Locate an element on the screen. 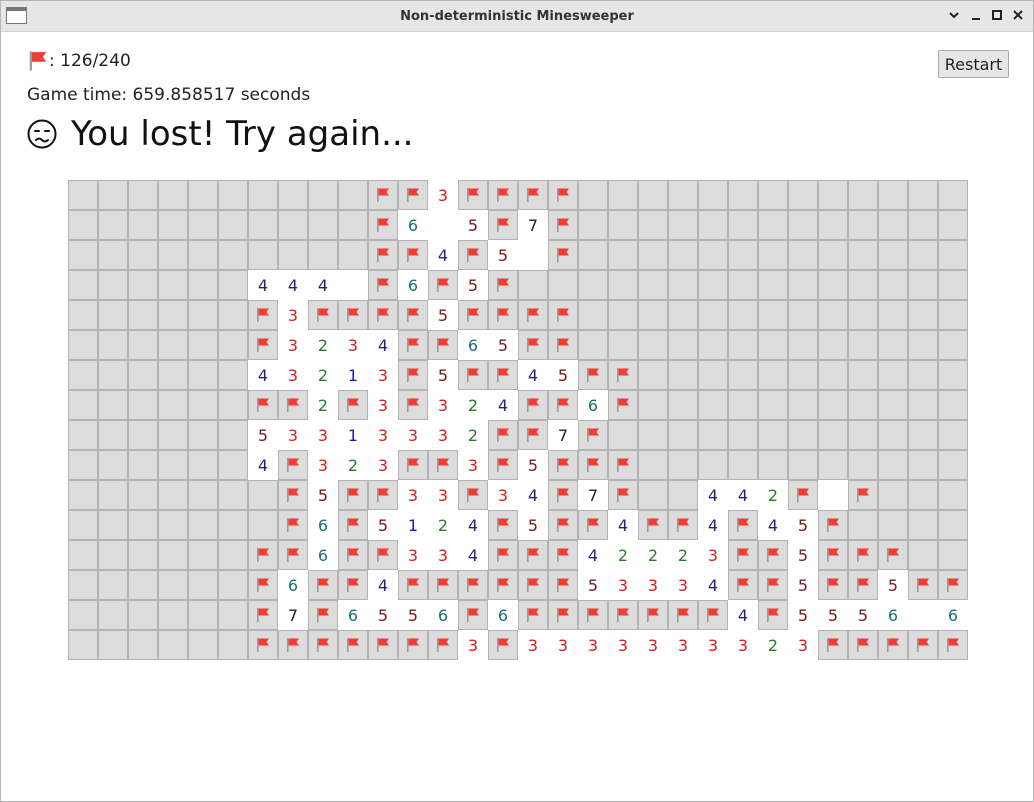  number-cell: 1 is located at coordinates (413, 525).